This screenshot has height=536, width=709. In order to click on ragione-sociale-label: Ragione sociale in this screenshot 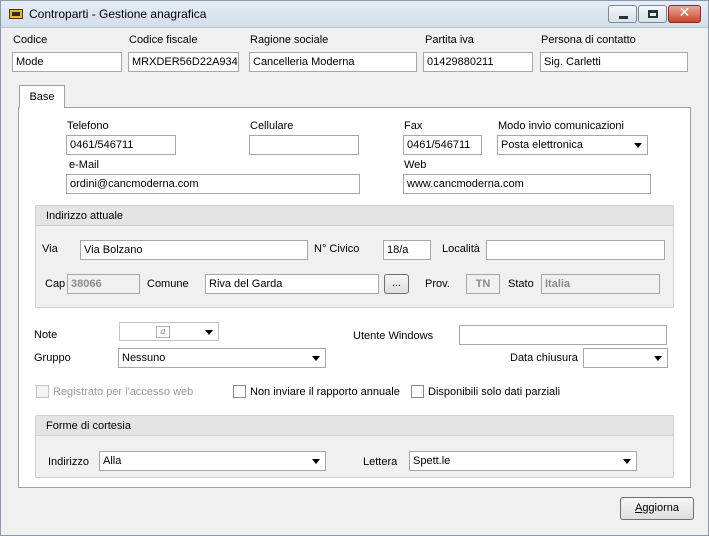, I will do `click(289, 40)`.